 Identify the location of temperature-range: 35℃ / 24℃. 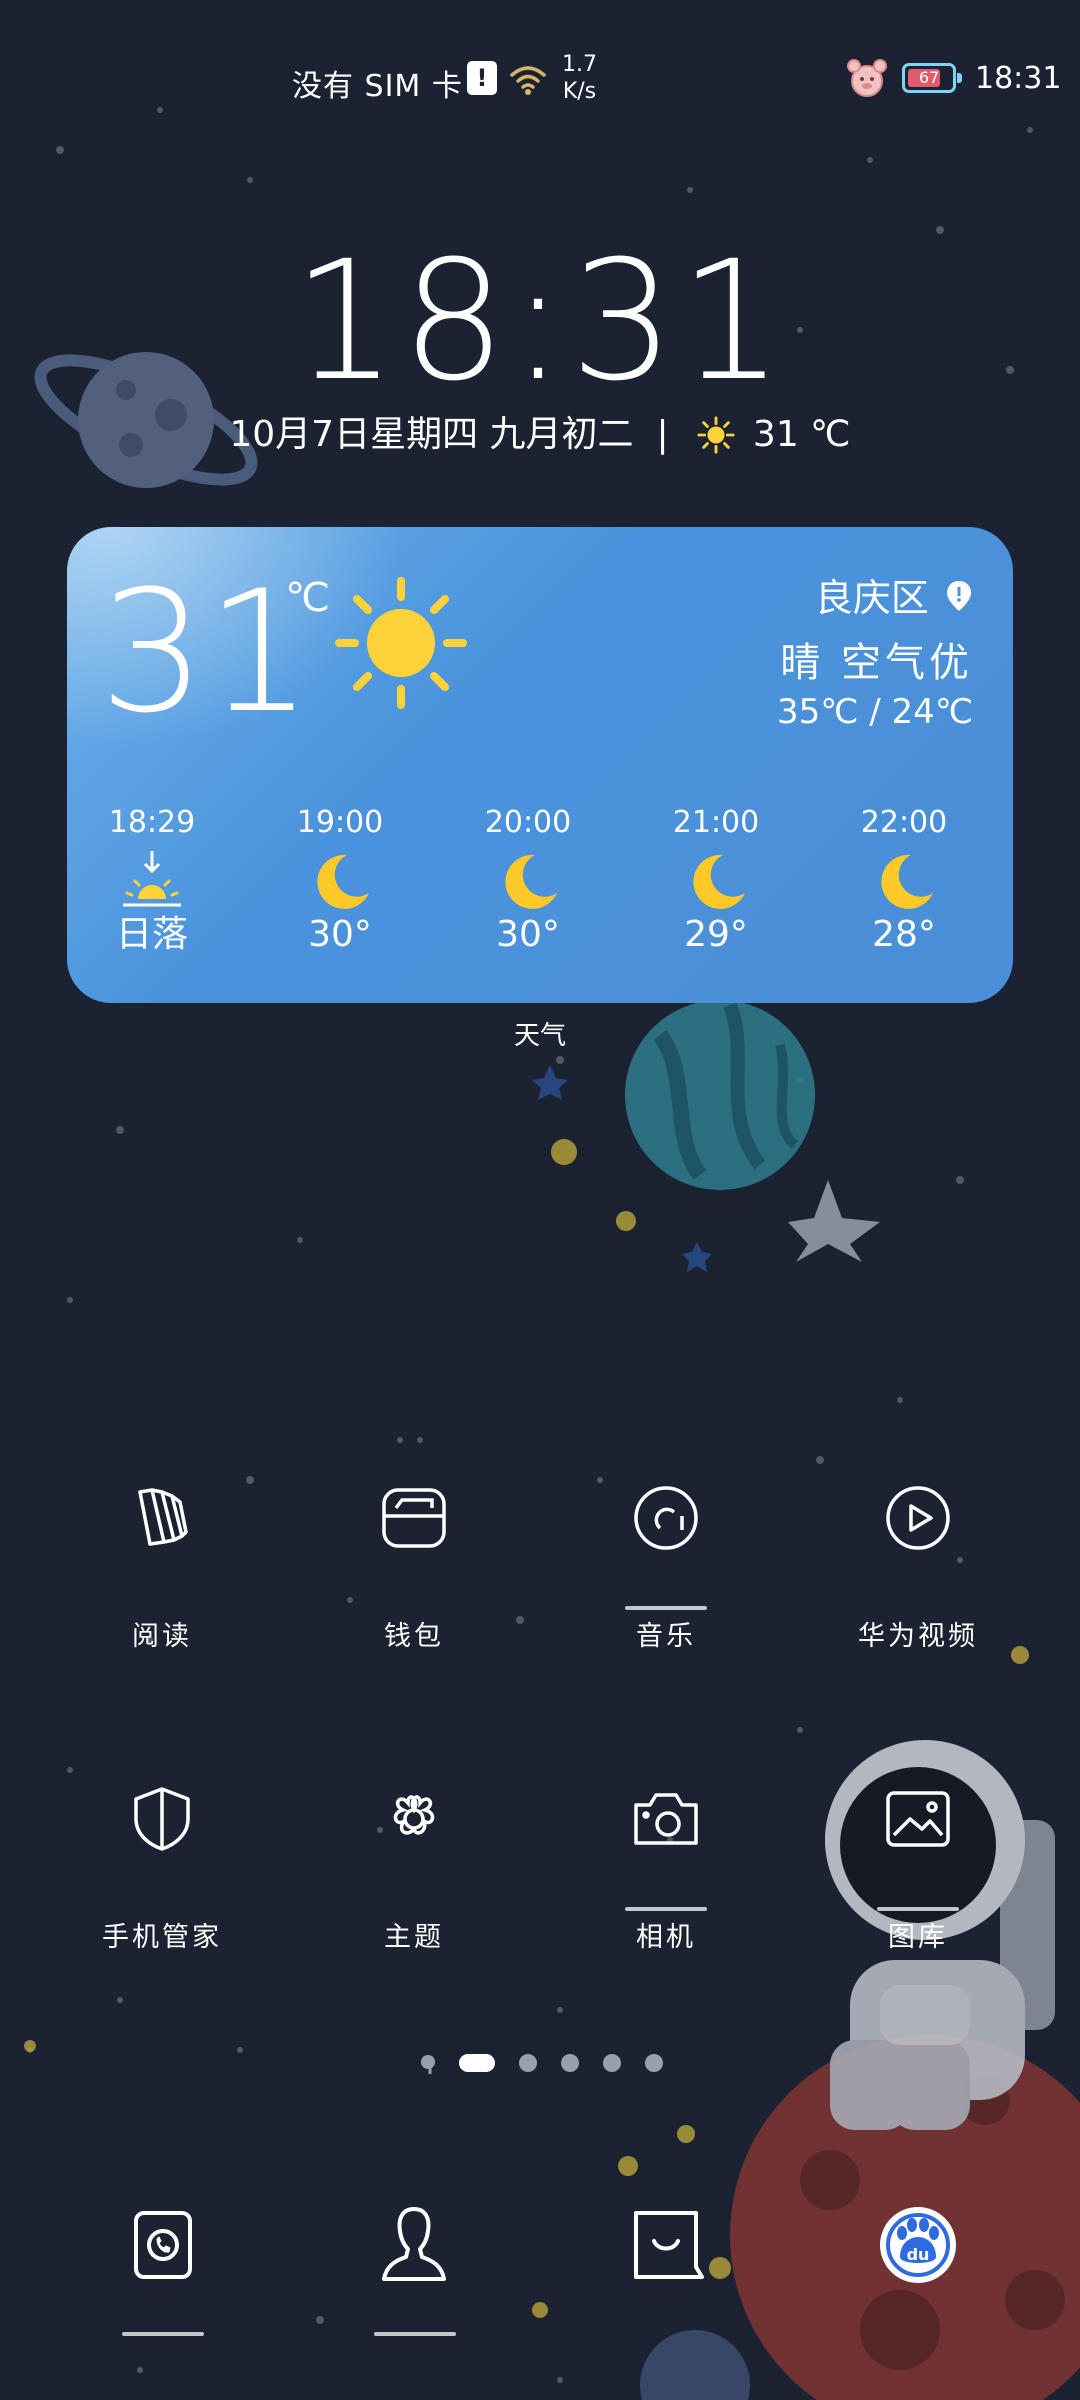
(875, 712).